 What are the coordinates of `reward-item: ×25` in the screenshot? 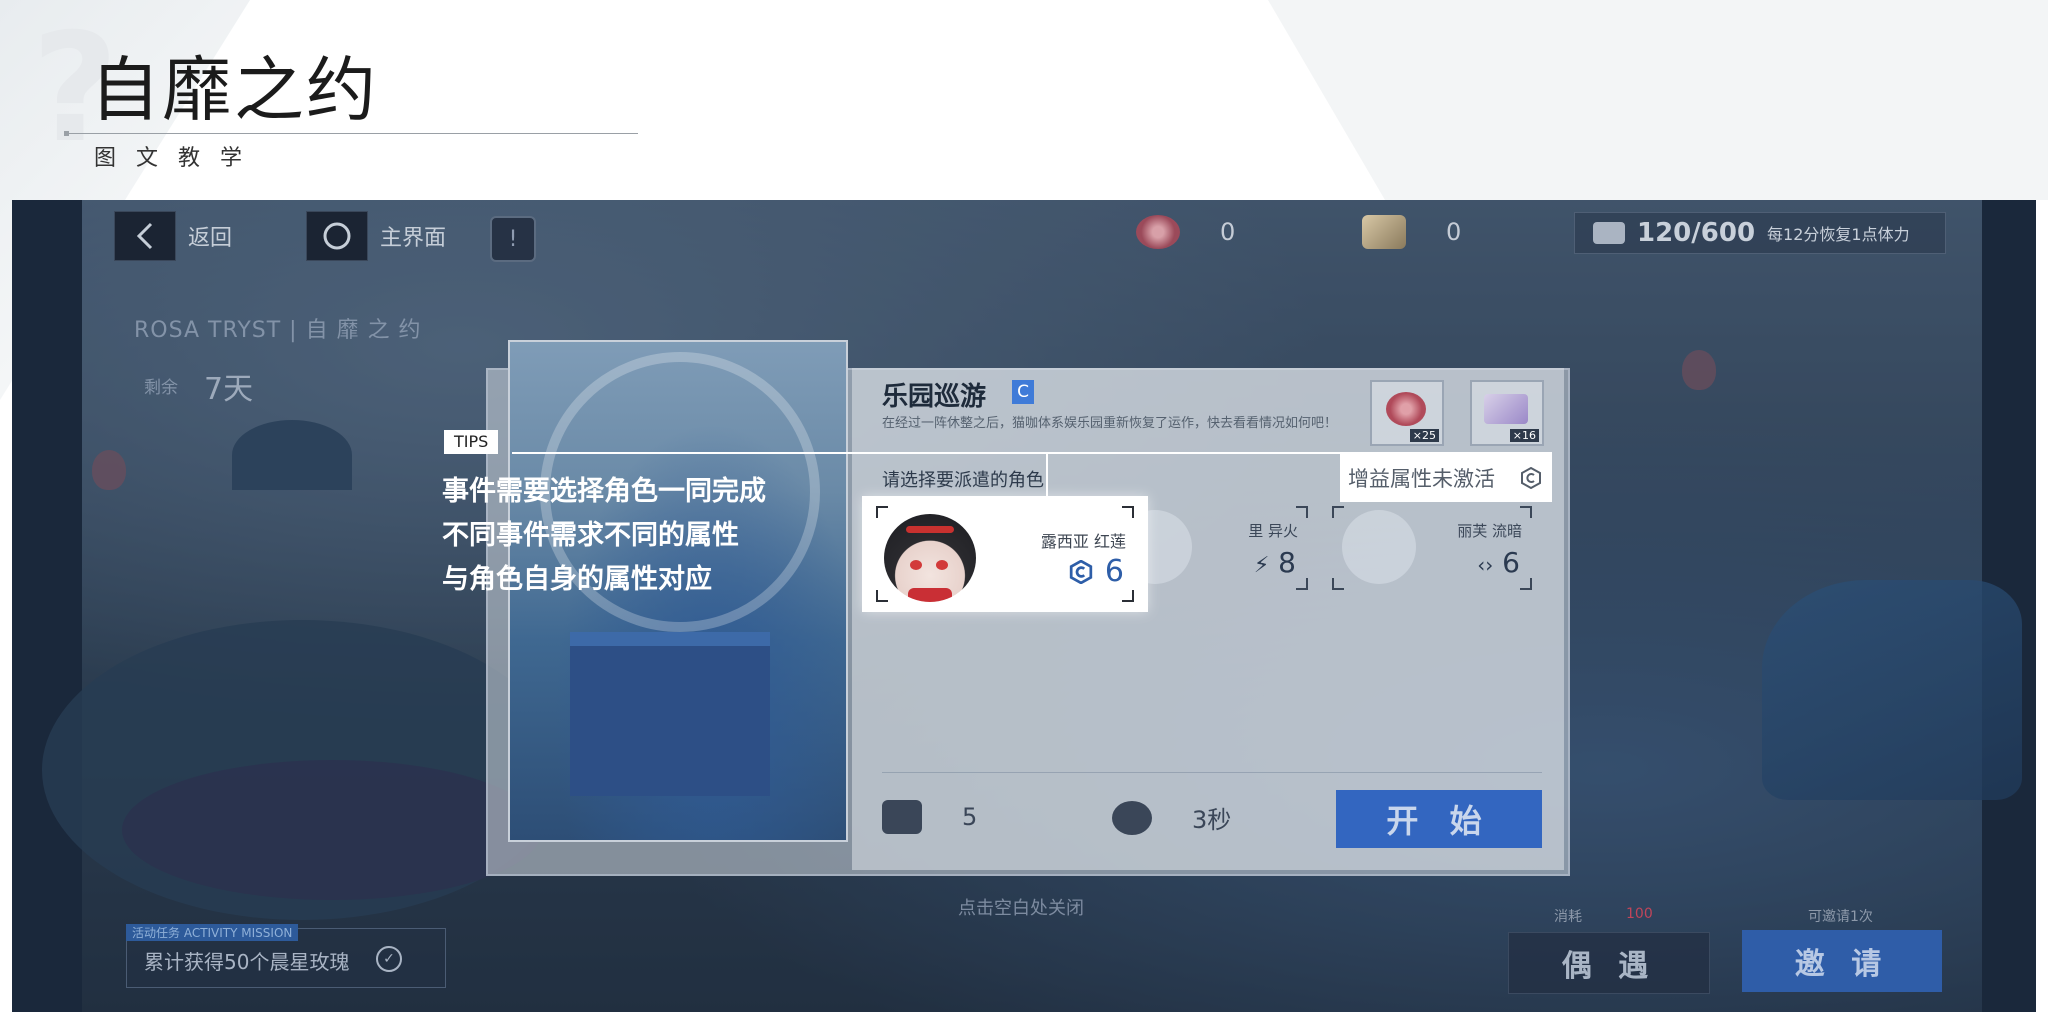 It's located at (1407, 413).